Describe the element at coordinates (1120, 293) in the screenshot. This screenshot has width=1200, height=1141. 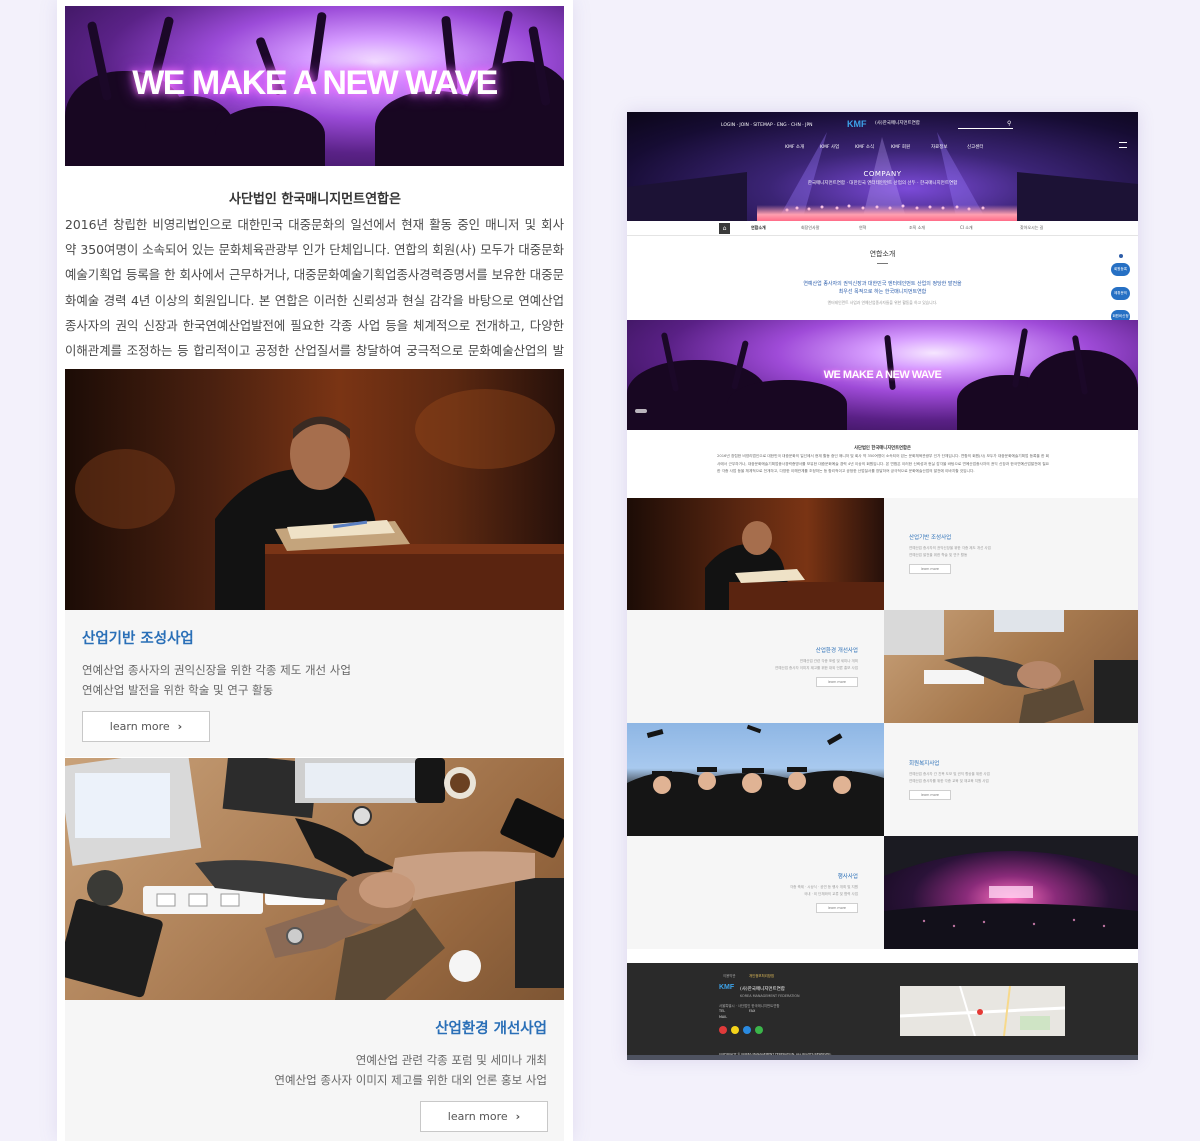
I see `quick-partnership: 제휴문의` at that location.